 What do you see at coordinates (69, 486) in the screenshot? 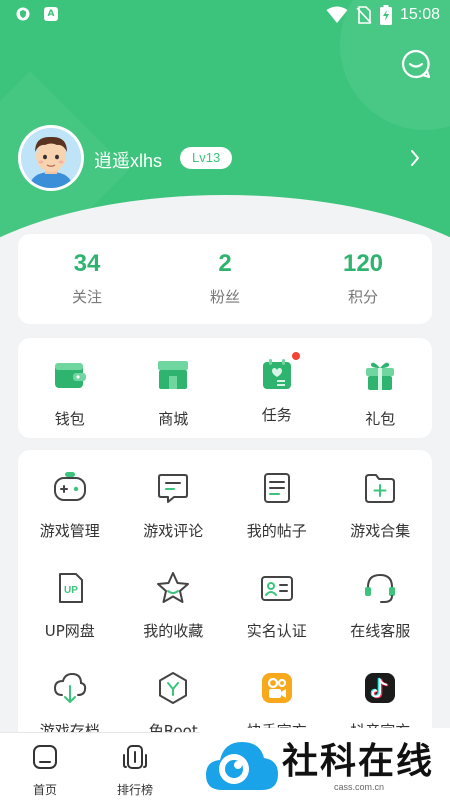
I see `gamepad-icon` at bounding box center [69, 486].